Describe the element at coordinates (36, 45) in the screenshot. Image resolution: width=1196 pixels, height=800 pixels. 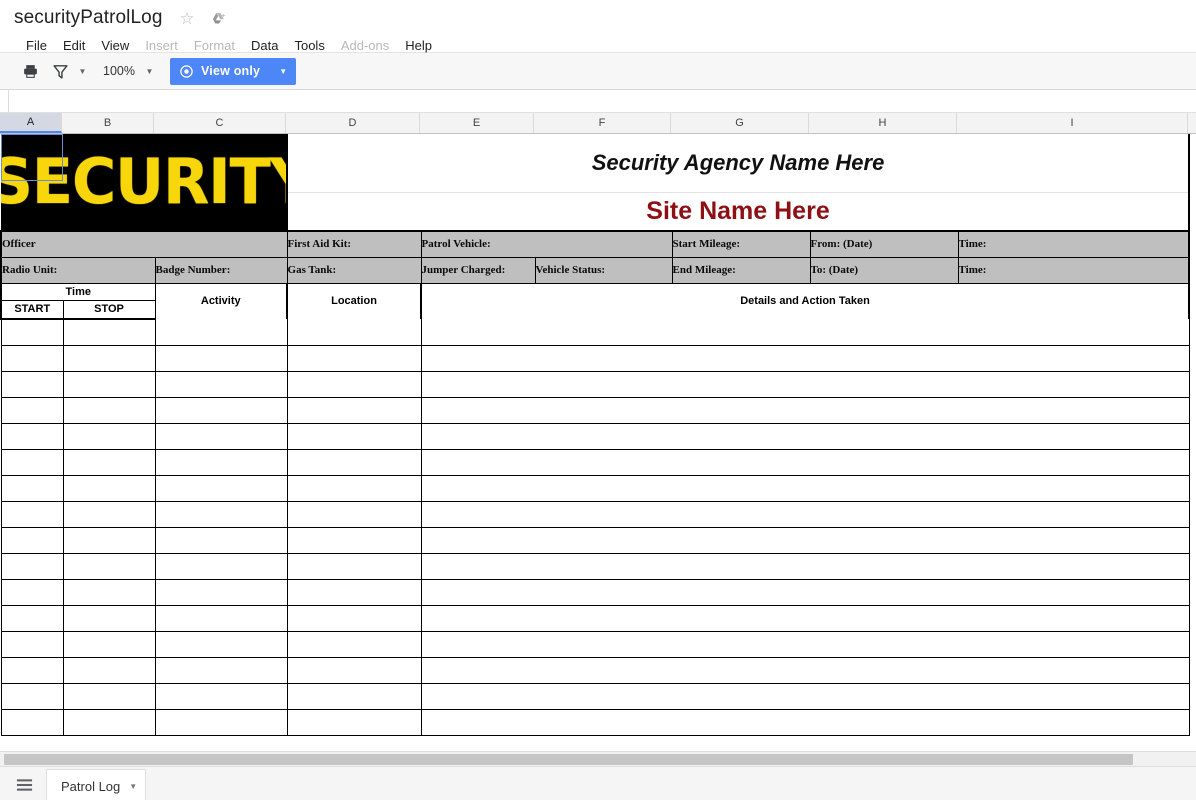
I see `menu-item-file: File` at that location.